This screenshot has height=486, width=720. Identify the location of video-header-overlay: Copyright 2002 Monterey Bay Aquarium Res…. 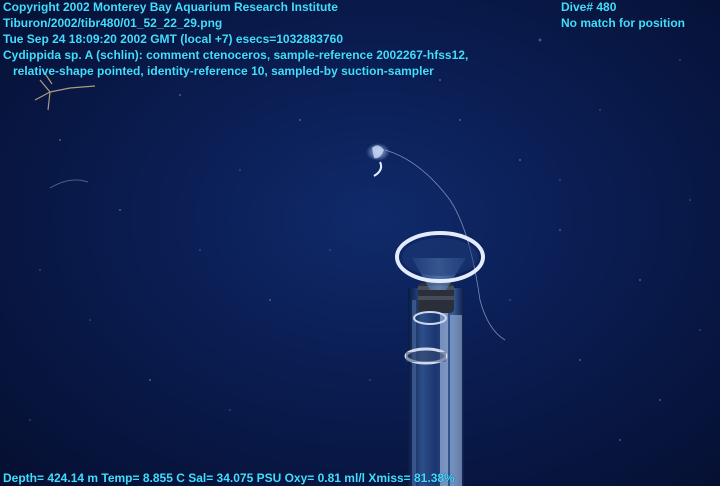
(235, 39).